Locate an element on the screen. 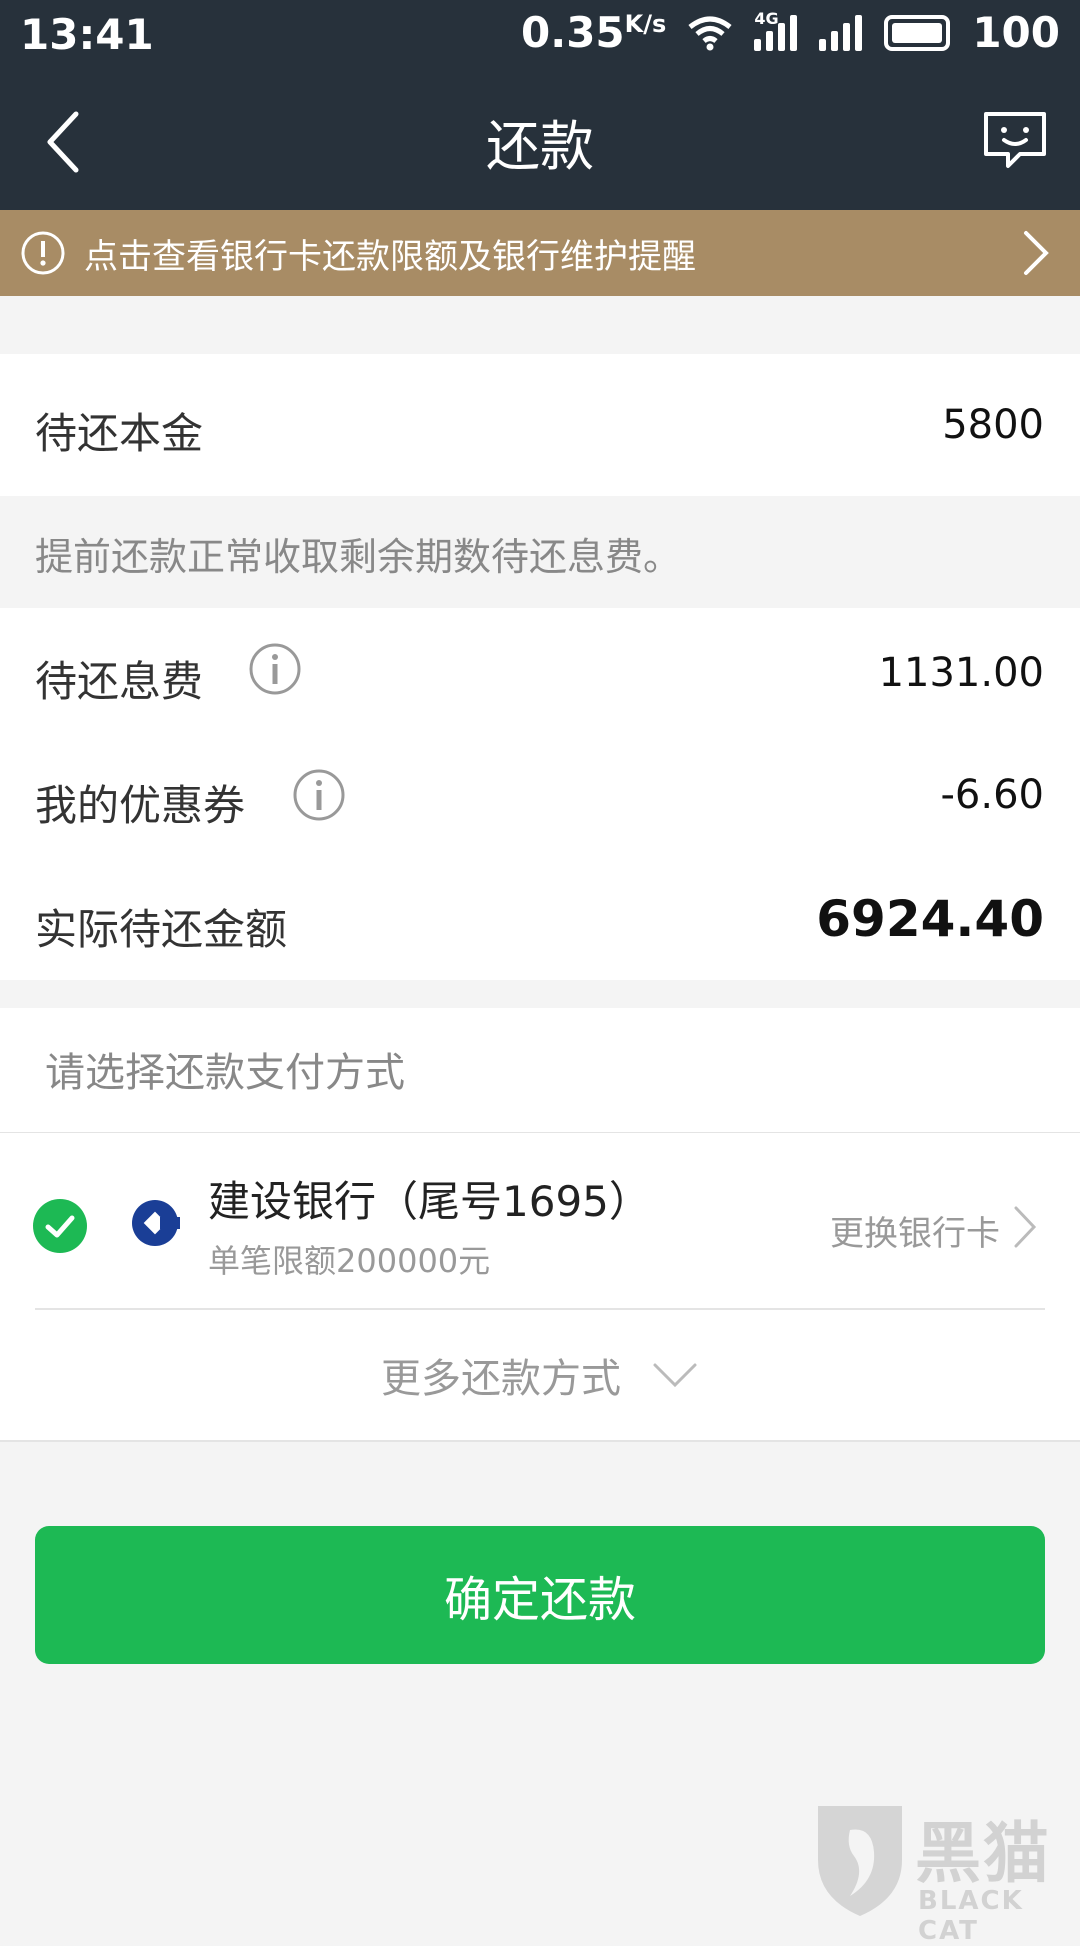  status-bar: 13:41 0.35K/s 4G 100 is located at coordinates (540, 35).